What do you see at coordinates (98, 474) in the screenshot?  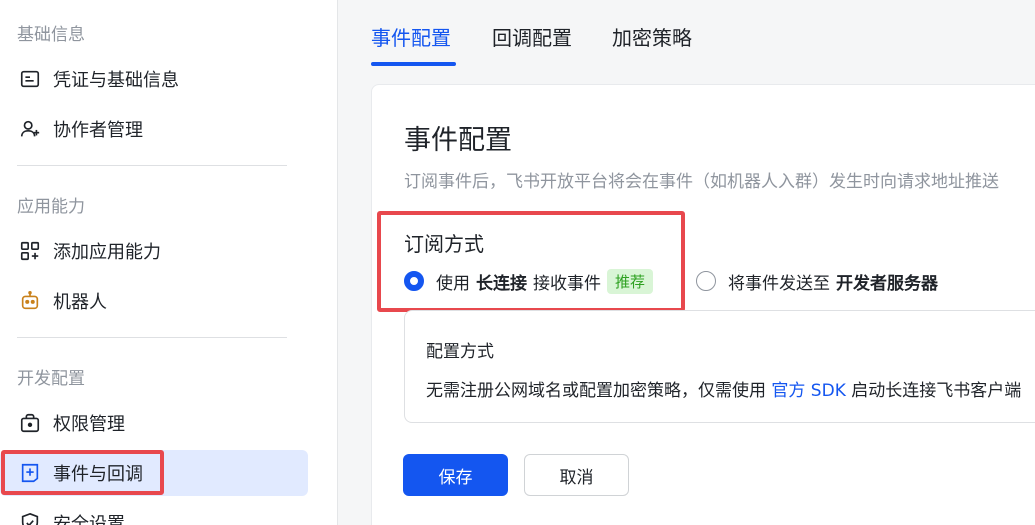 I see `sidebar-item-label: 事件与回调` at bounding box center [98, 474].